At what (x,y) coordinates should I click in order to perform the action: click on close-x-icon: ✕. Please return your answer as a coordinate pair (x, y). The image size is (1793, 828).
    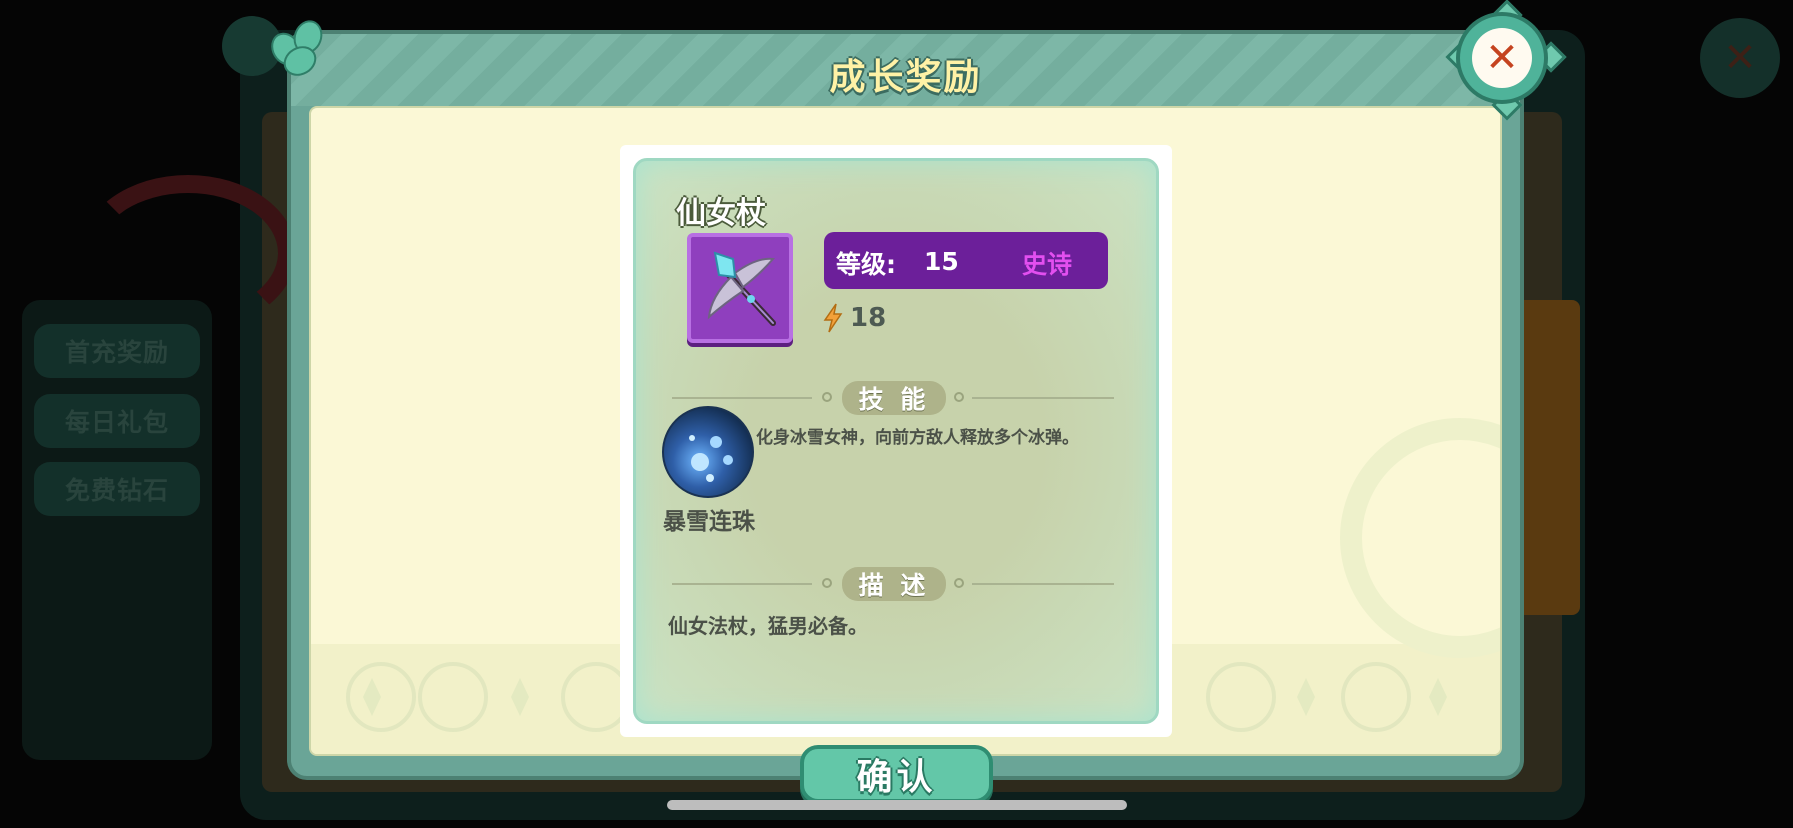
    Looking at the image, I should click on (1502, 58).